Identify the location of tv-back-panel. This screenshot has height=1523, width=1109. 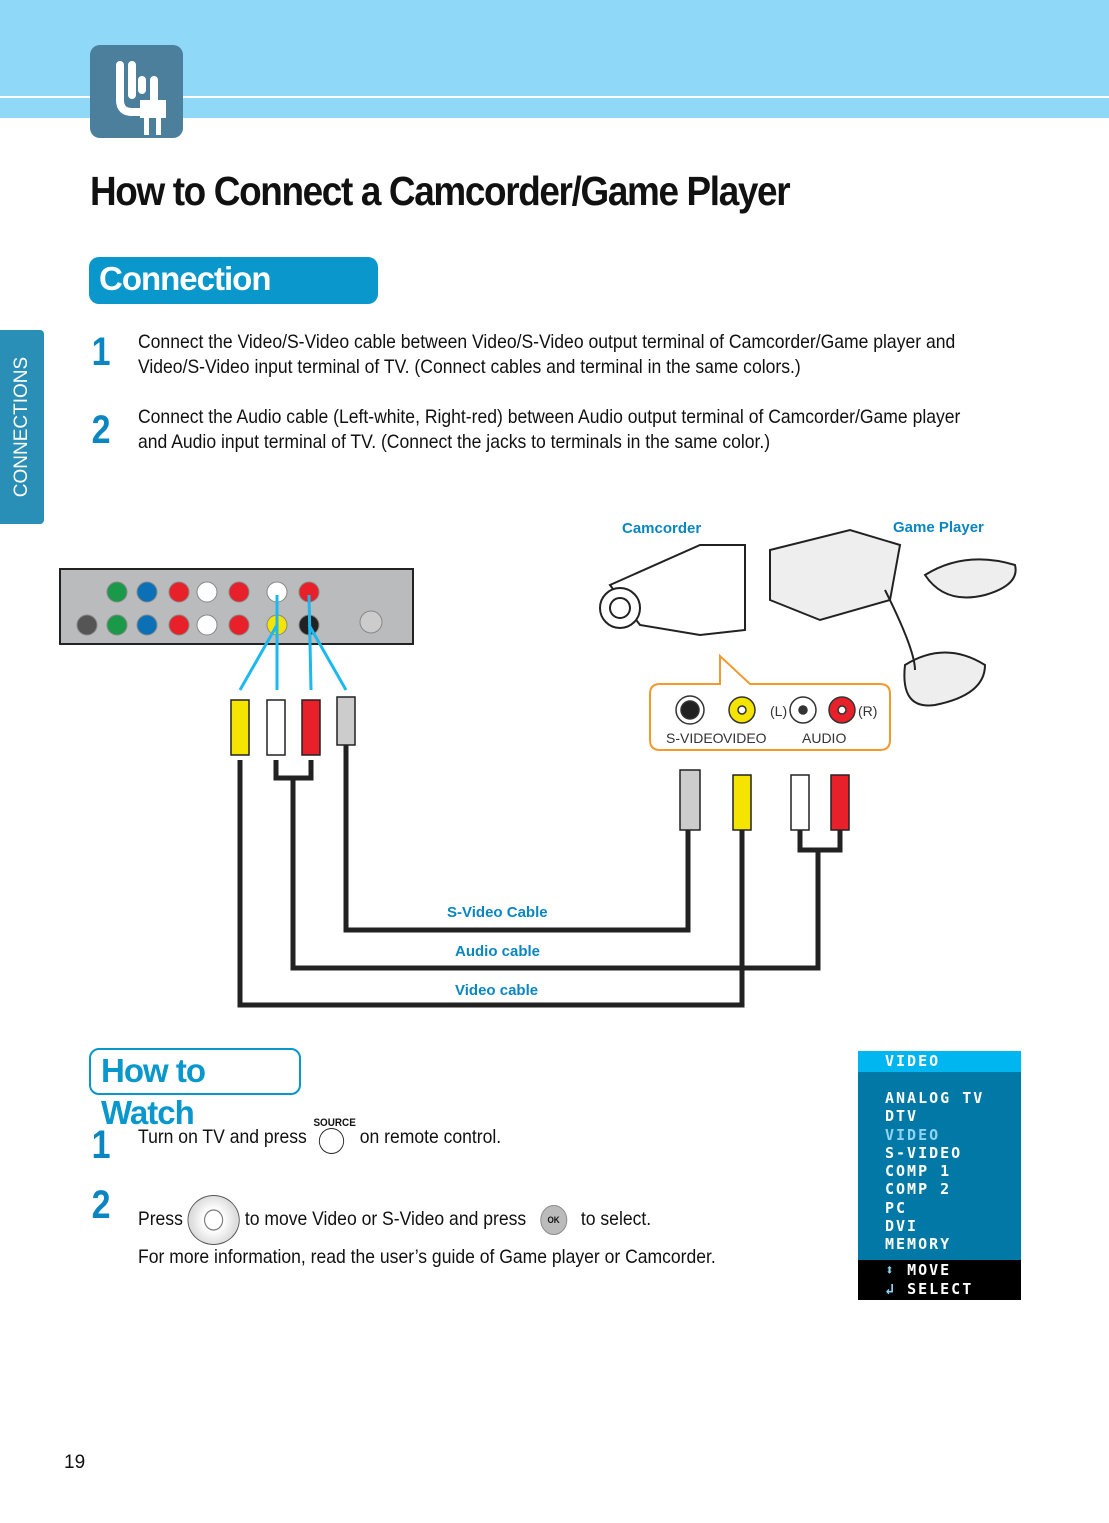
(236, 606).